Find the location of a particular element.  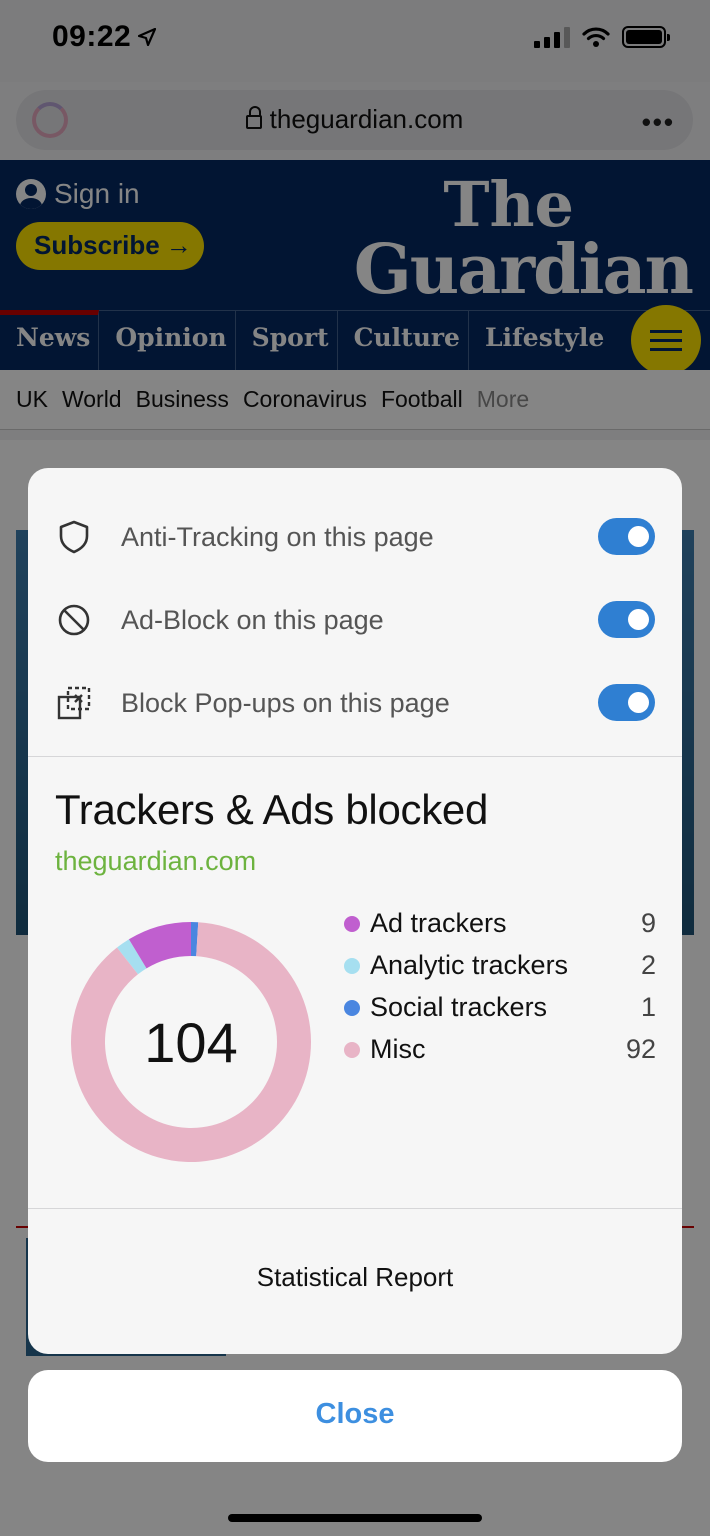

legend-item: Analytic trackers 2 is located at coordinates (500, 969).